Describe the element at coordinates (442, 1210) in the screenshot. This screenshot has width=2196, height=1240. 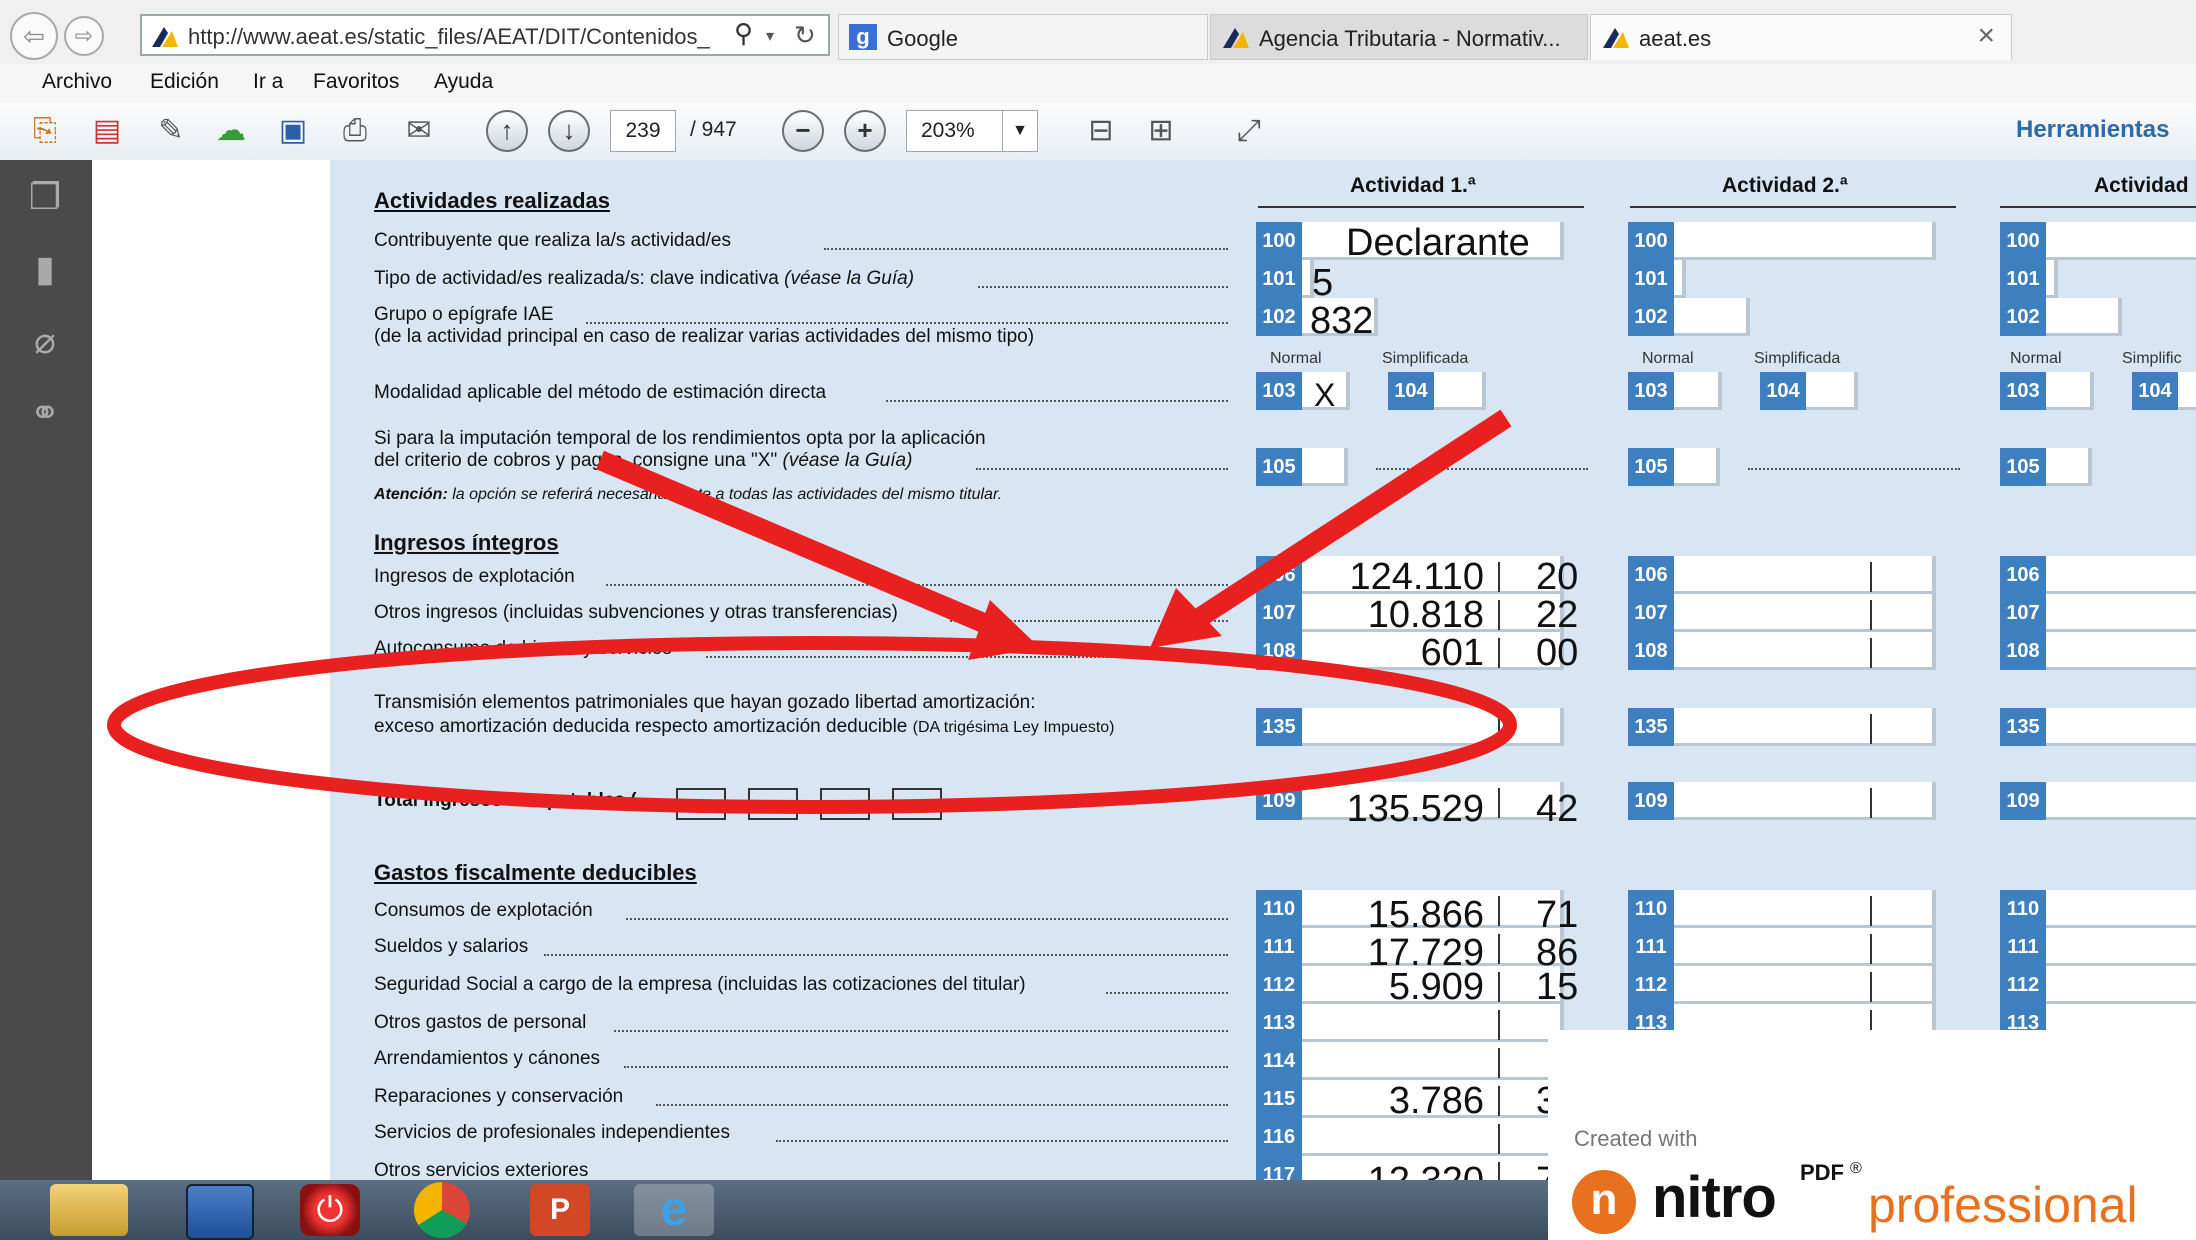
I see `chrome-icon` at that location.